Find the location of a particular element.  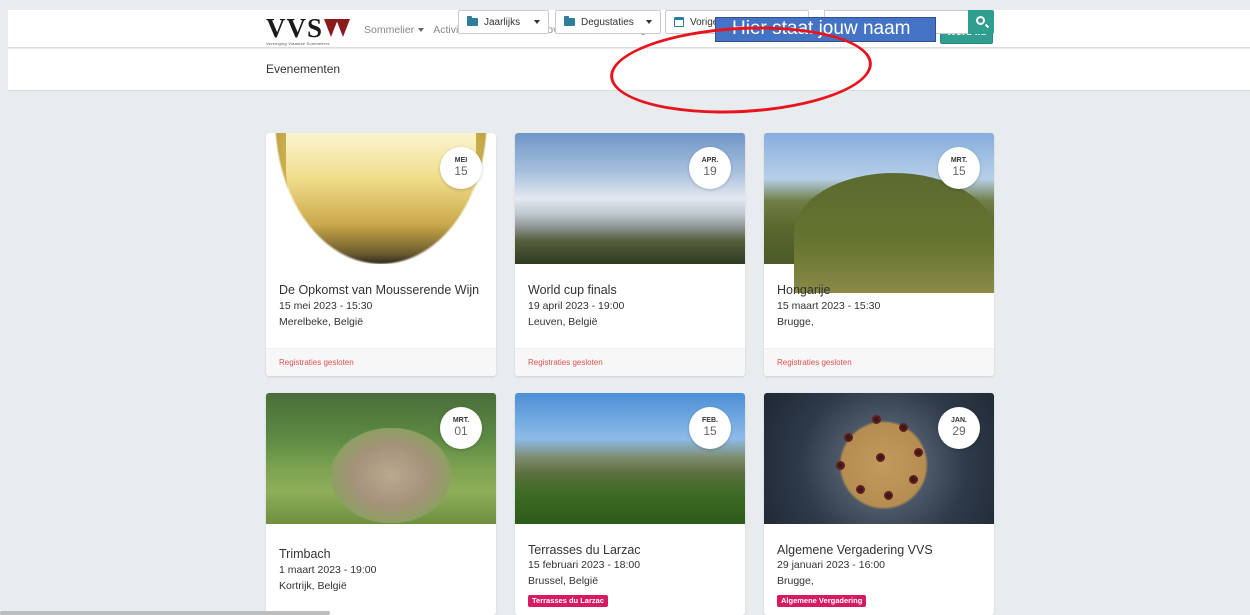

event-title: World cup finals is located at coordinates (572, 290).